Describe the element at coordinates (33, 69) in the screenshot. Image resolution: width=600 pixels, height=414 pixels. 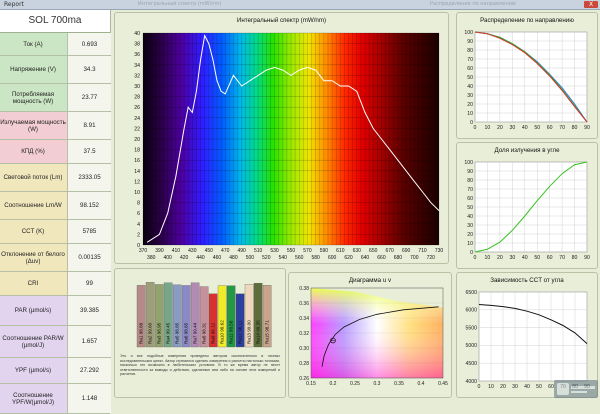
I see `param-label: Напряжение (V)` at that location.